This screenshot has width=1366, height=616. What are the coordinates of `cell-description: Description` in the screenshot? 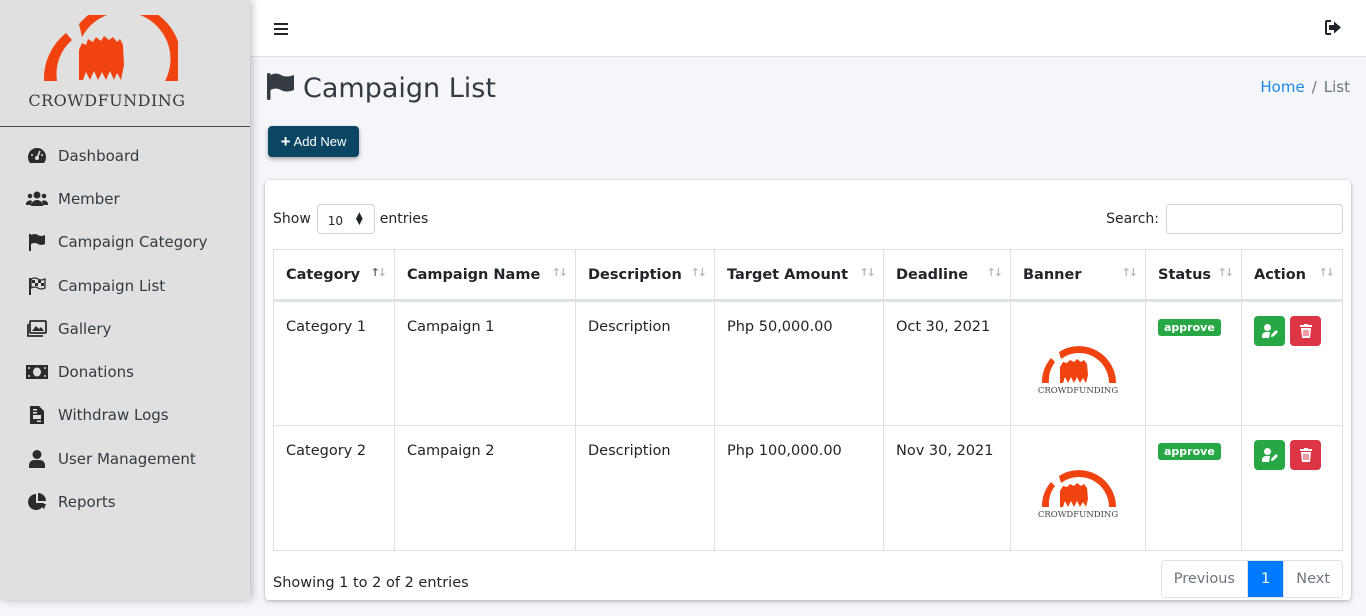 It's located at (645, 488).